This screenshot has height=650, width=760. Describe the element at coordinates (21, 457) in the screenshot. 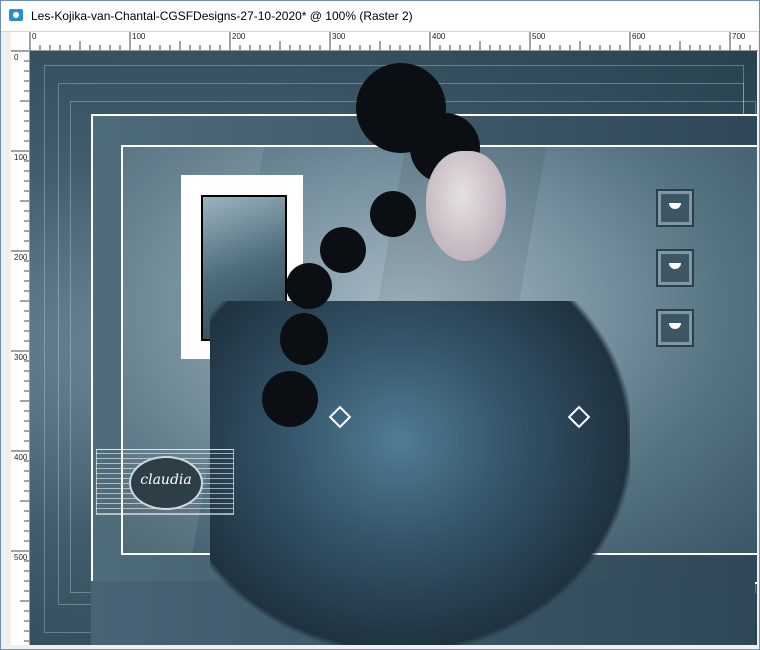

I see `ruler-v-label: 400` at that location.